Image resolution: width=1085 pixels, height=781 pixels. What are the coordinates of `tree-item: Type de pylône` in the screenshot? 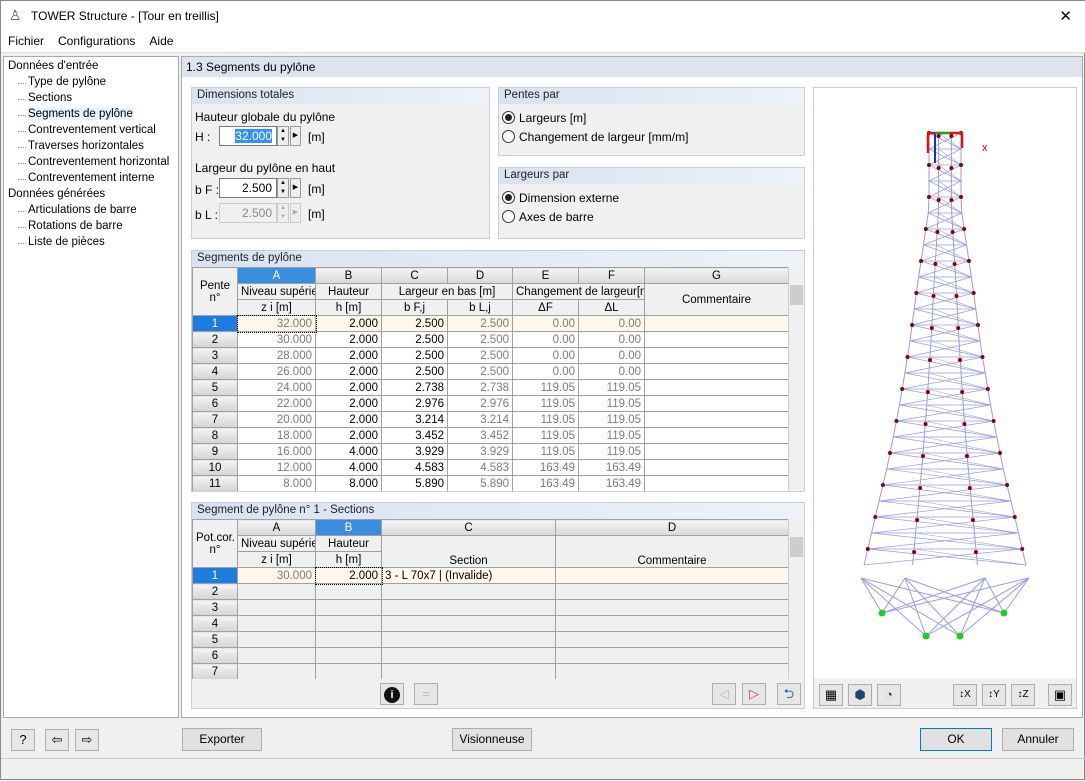 It's located at (67, 82).